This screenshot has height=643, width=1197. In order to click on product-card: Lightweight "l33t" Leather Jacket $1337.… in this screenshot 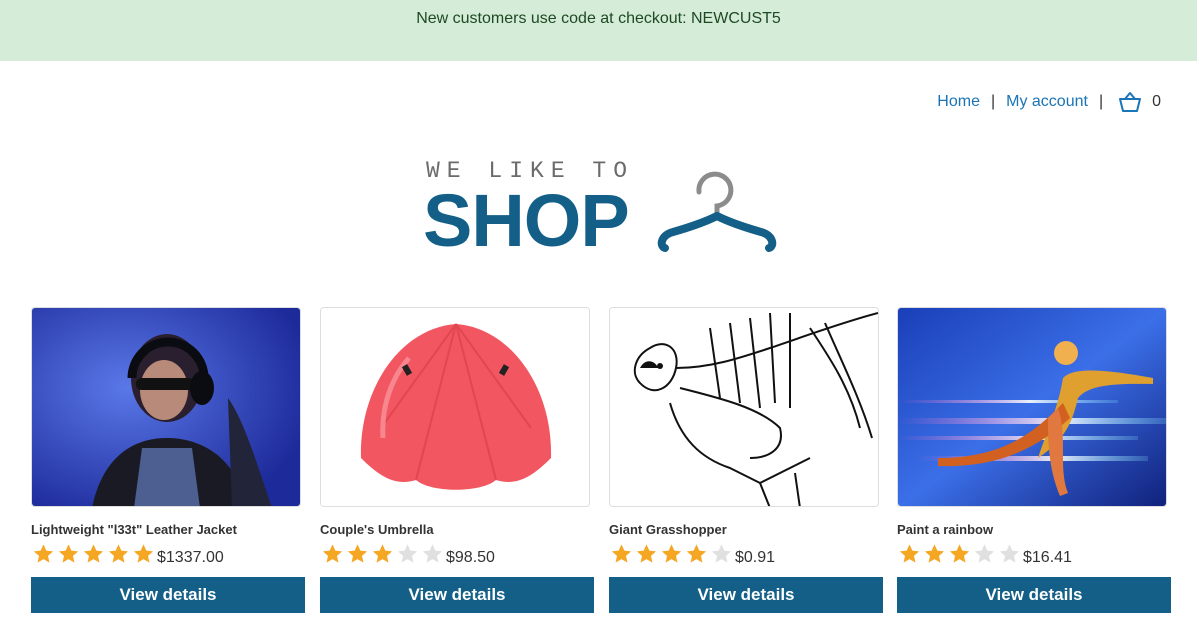, I will do `click(168, 460)`.